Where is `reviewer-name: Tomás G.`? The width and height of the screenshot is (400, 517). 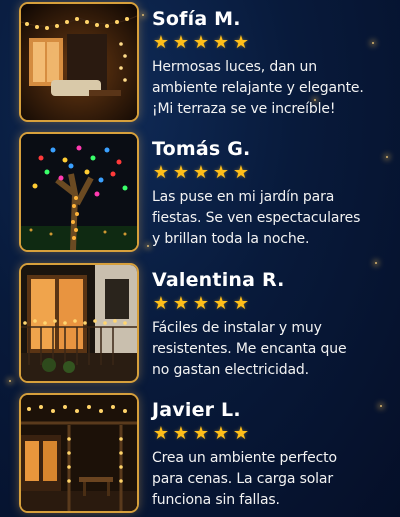
reviewer-name: Tomás G. is located at coordinates (201, 149).